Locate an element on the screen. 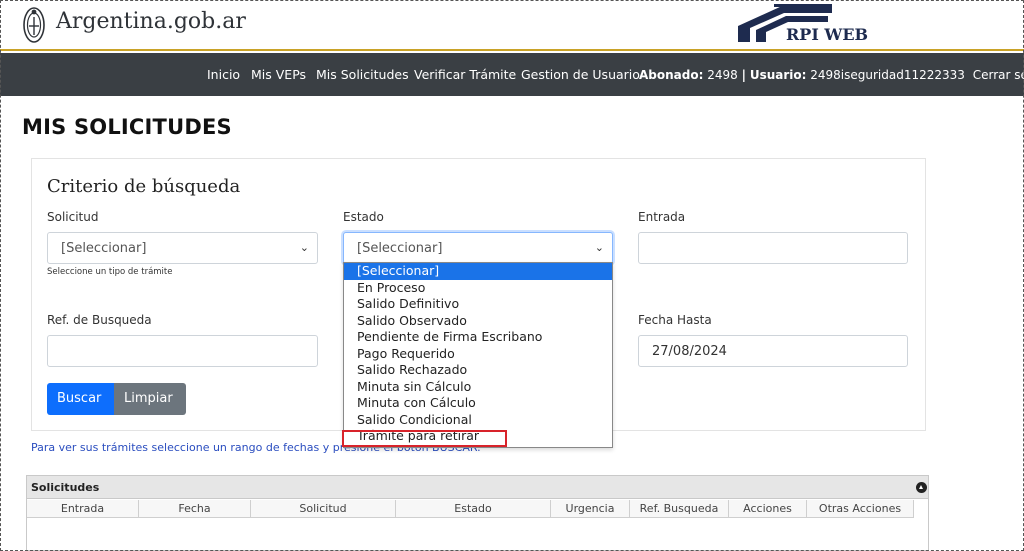 The image size is (1024, 551). solicitud-select: [Seleccionar] ⌄ is located at coordinates (182, 248).